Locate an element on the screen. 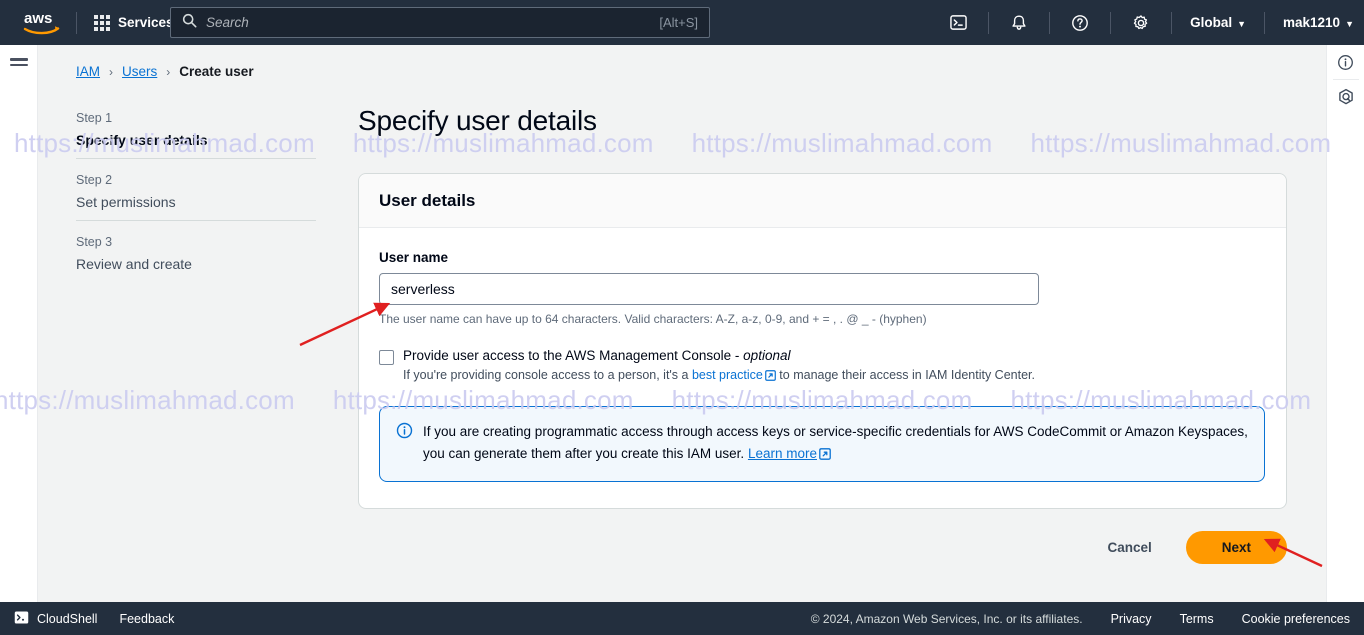 The image size is (1364, 635). footer-left-group: CloudShell Feedback is located at coordinates (94, 619).